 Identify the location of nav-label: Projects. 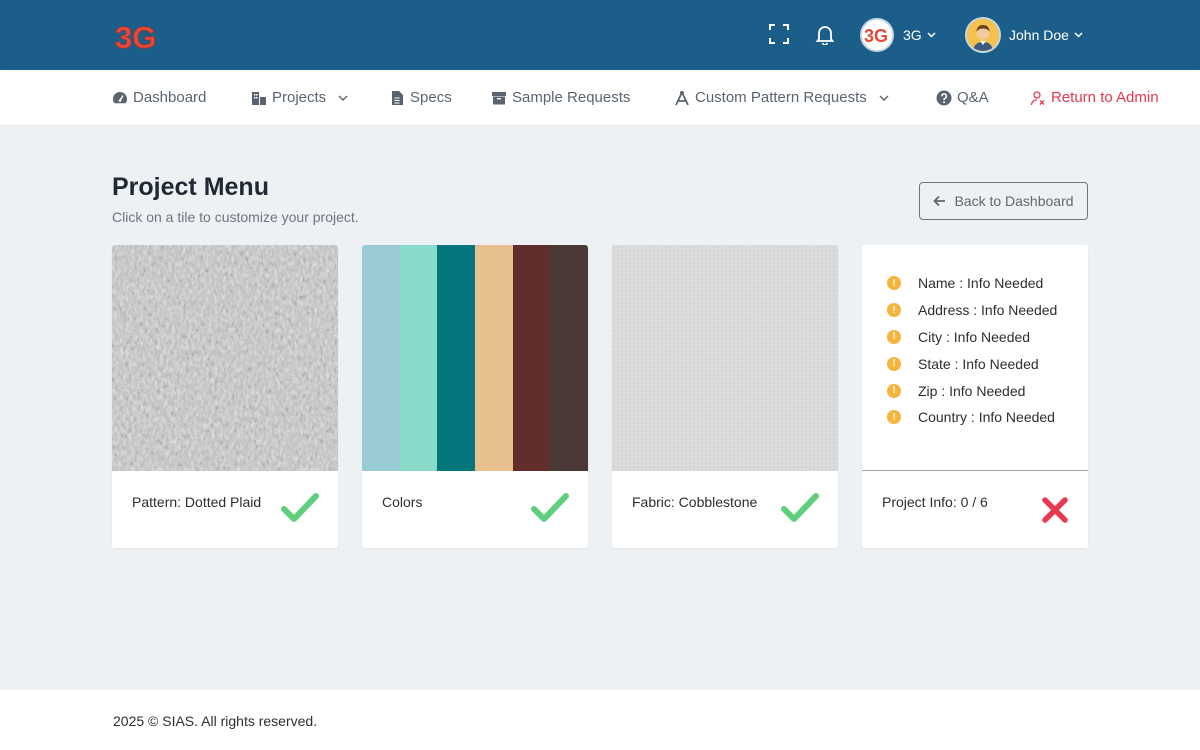
(299, 97).